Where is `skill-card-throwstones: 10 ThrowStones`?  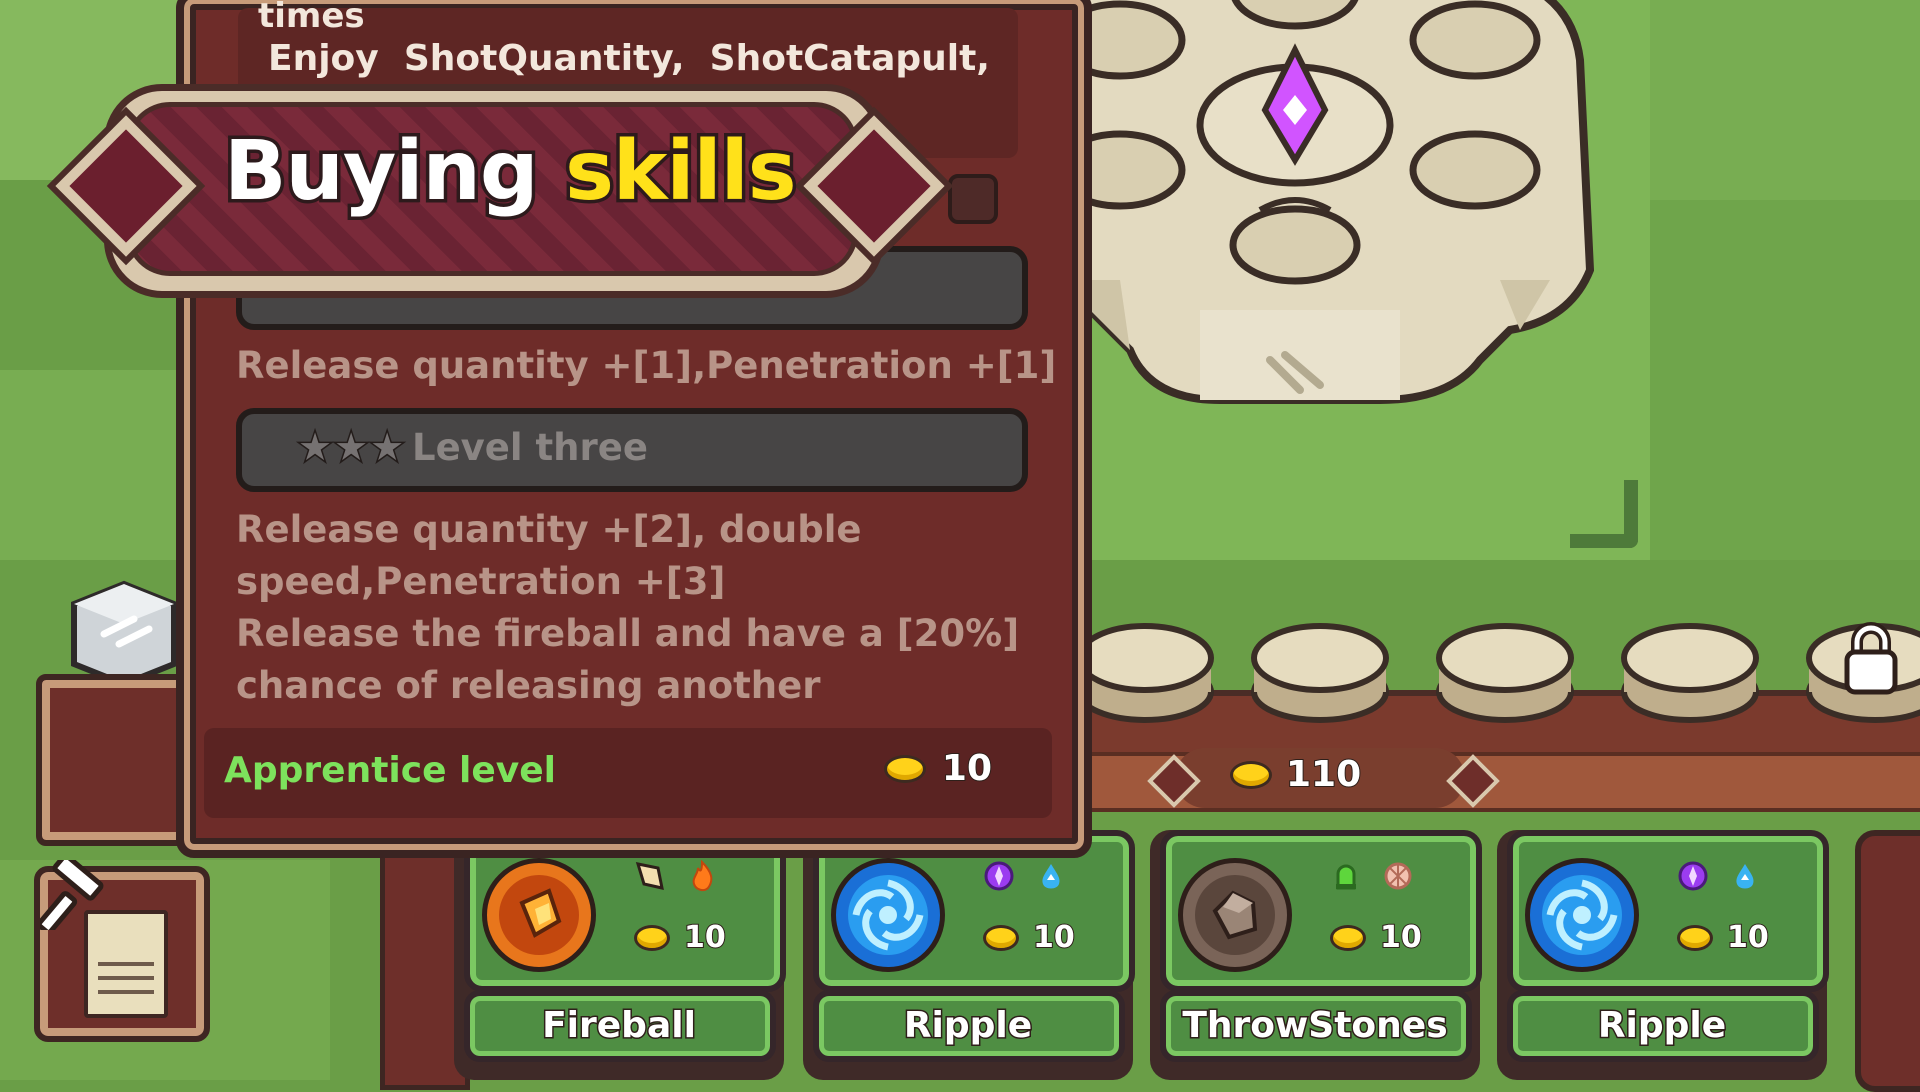 skill-card-throwstones: 10 ThrowStones is located at coordinates (1316, 955).